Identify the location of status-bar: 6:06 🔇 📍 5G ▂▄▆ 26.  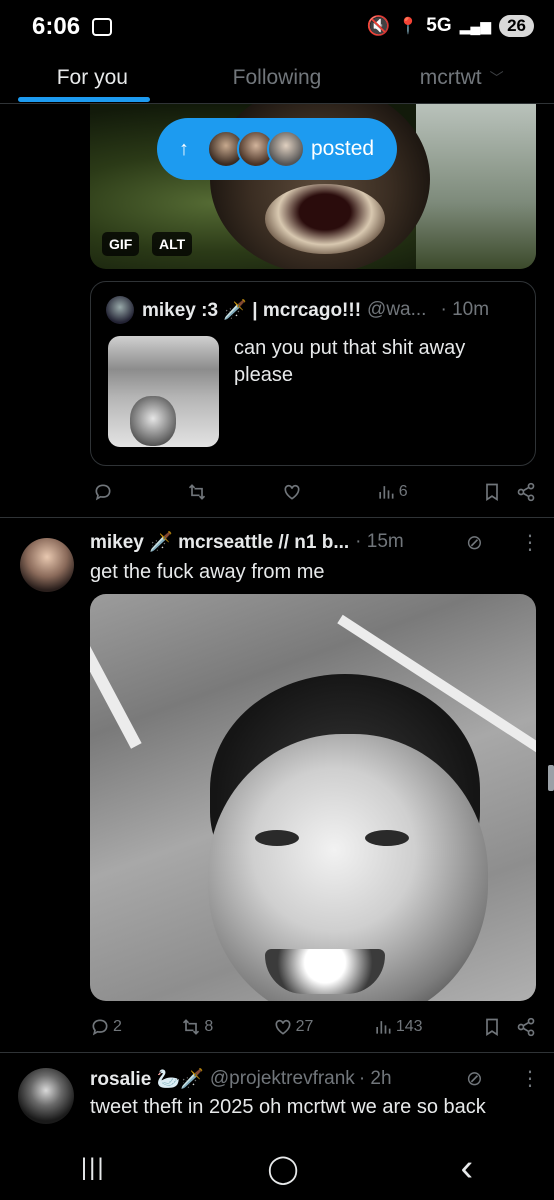
(277, 26).